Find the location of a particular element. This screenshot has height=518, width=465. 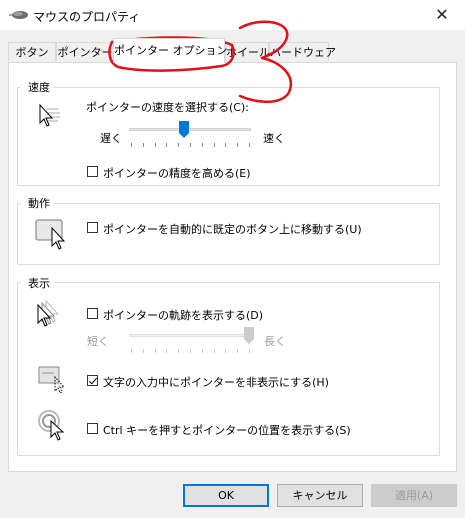

ctrl-locate-label: Ctrl キーを押すとポインターの位置を表示する(S) is located at coordinates (227, 430).